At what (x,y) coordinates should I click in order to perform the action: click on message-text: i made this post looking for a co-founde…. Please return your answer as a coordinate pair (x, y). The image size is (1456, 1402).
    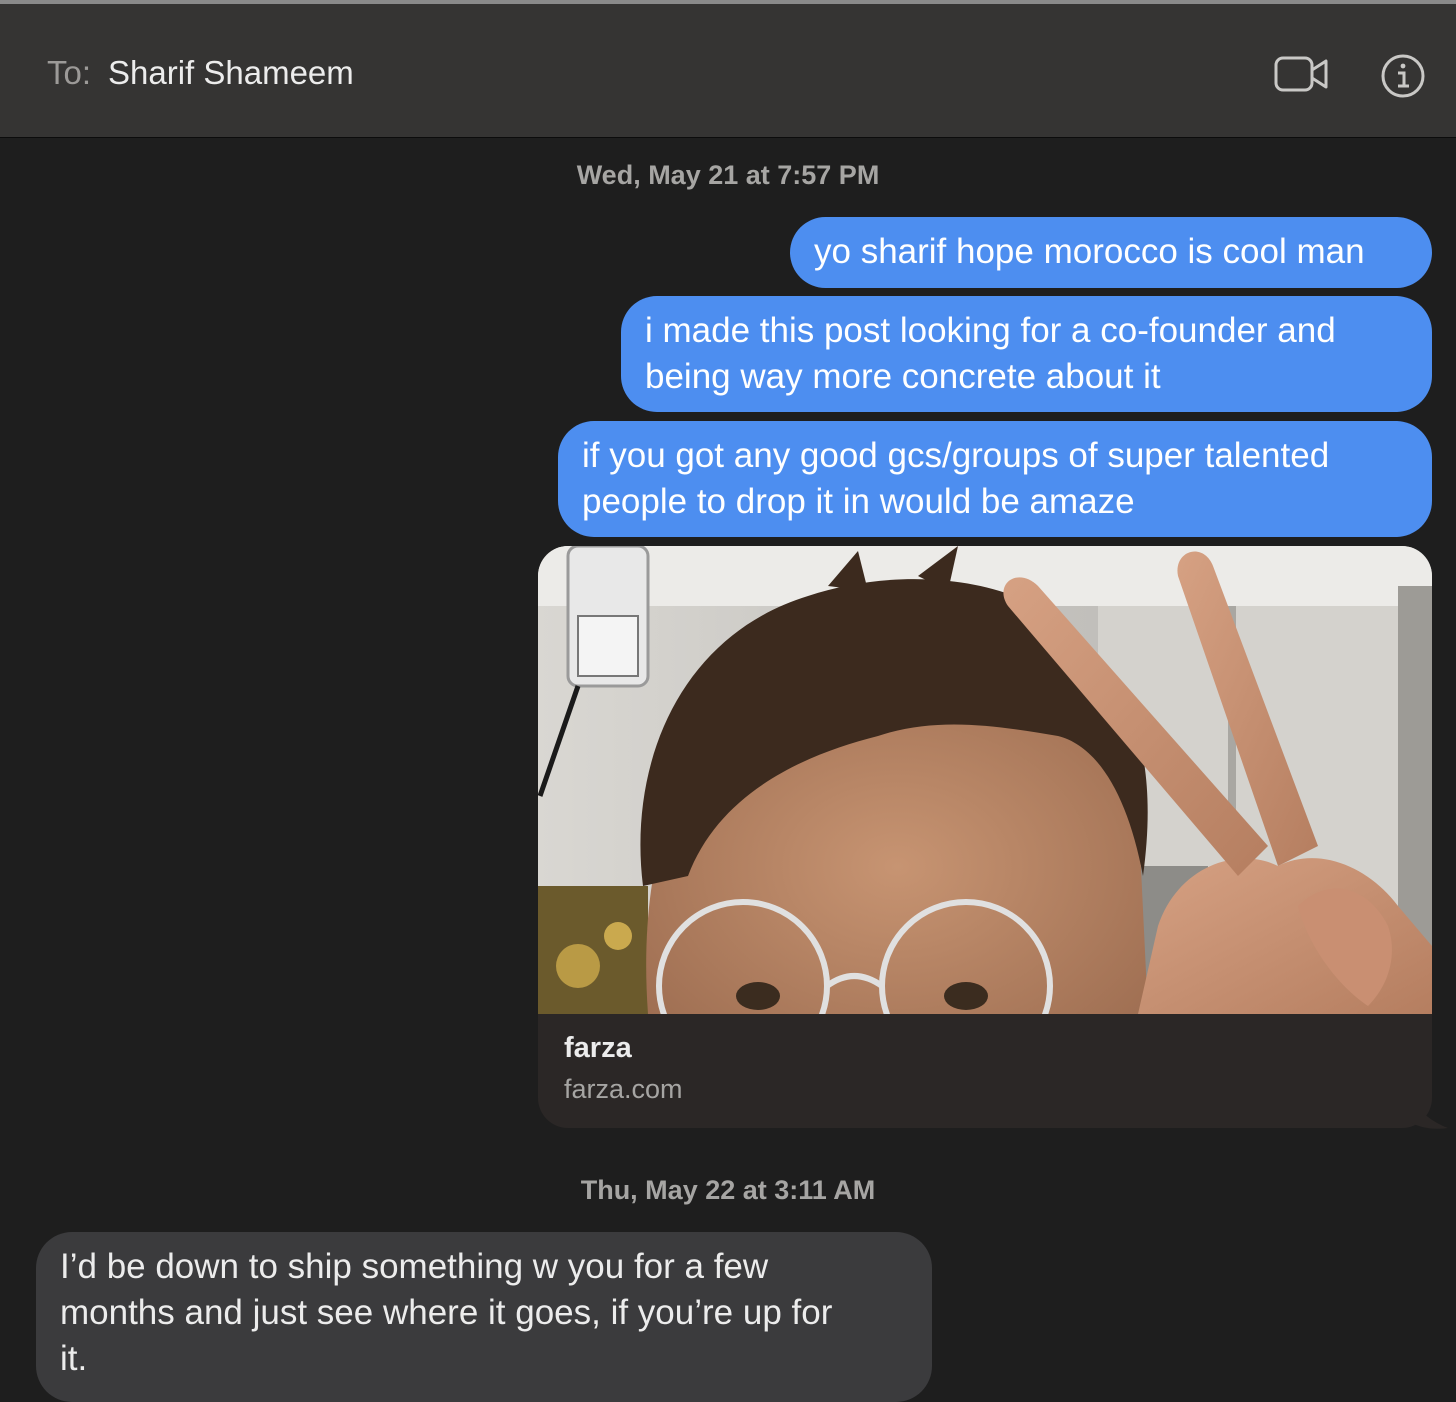
    Looking at the image, I should click on (990, 353).